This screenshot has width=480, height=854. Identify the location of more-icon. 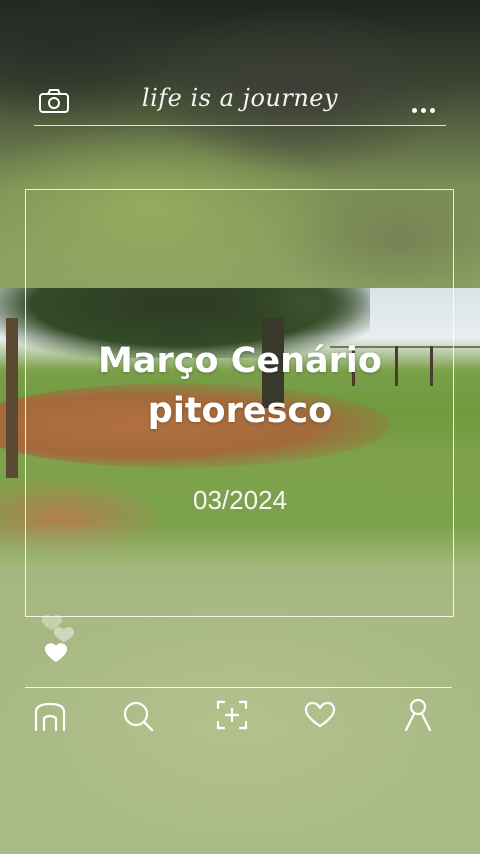
(427, 105).